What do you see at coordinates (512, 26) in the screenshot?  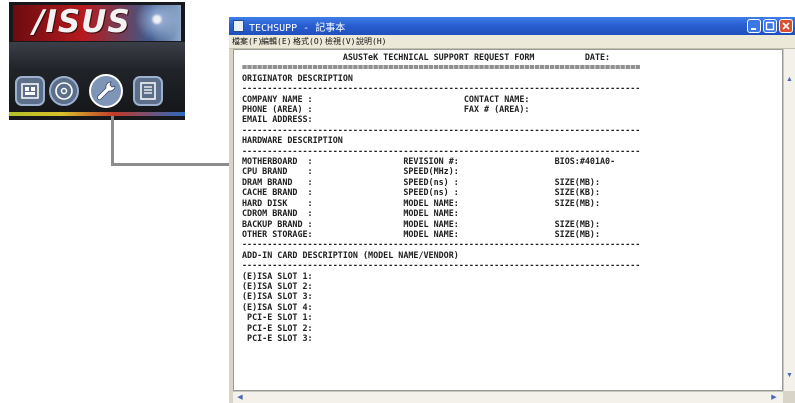 I see `title-bar: TECHSUPP - 記事本` at bounding box center [512, 26].